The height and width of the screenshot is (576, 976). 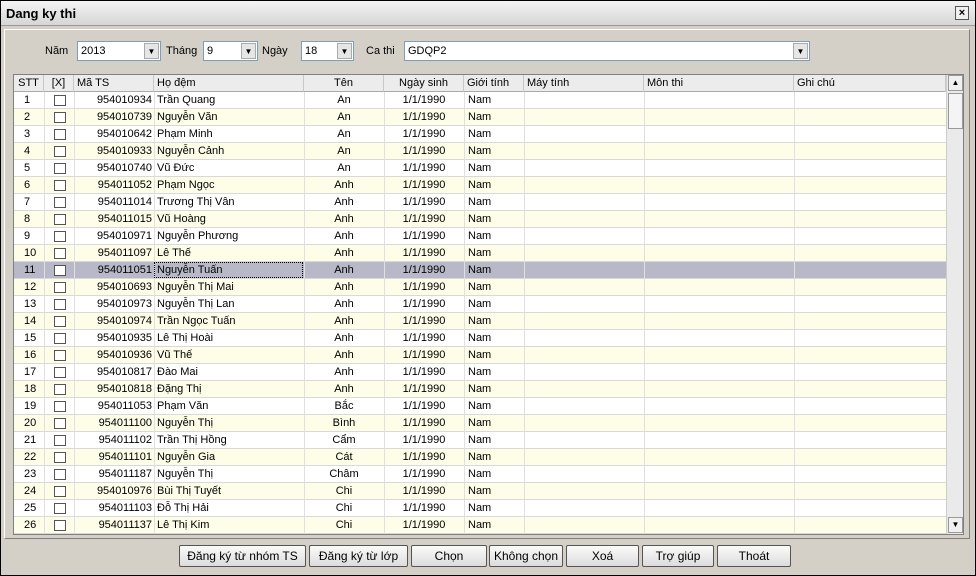 What do you see at coordinates (480, 185) in the screenshot?
I see `table-row: 6 954011052 Phạm Ngọc Anh 1/1/1990 Nam` at bounding box center [480, 185].